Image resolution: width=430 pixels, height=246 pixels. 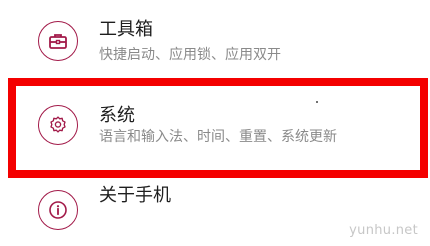 I want to click on settings-item-title: 关于手机, so click(x=135, y=195).